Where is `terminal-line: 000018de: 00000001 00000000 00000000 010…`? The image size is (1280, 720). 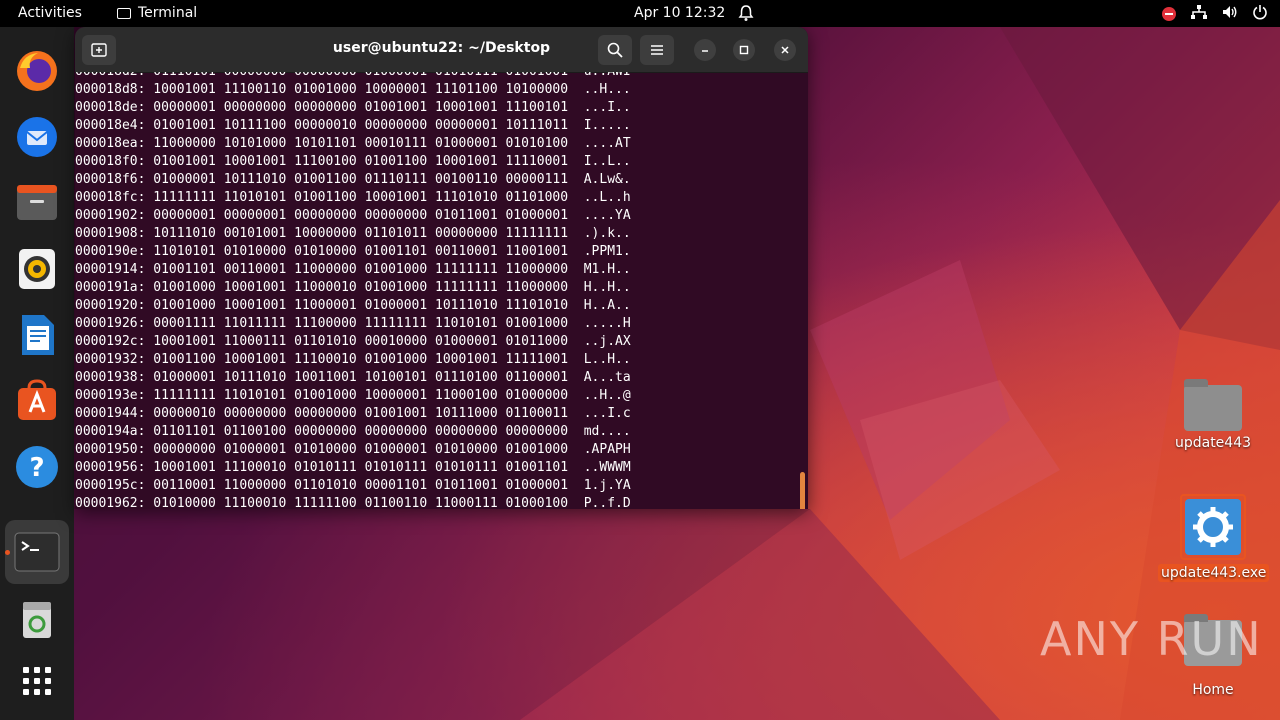 terminal-line: 000018de: 00000001 00000000 00000000 010… is located at coordinates (353, 107).